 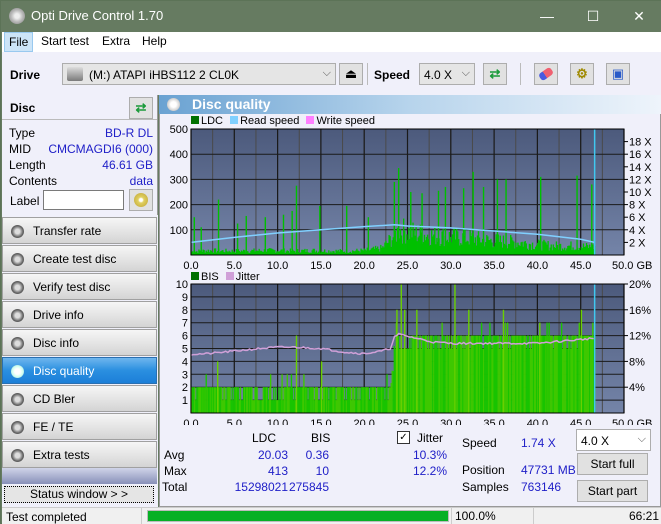 I want to click on max-bis: 10, so click(x=322, y=471).